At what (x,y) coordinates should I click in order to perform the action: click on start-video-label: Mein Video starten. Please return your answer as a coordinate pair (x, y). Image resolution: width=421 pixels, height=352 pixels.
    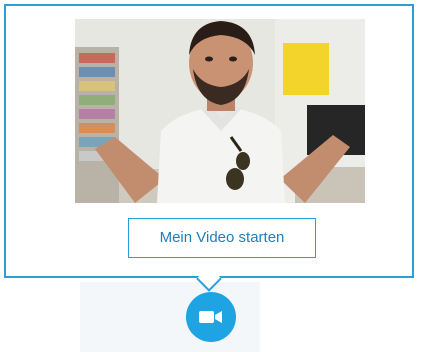
    Looking at the image, I should click on (222, 237).